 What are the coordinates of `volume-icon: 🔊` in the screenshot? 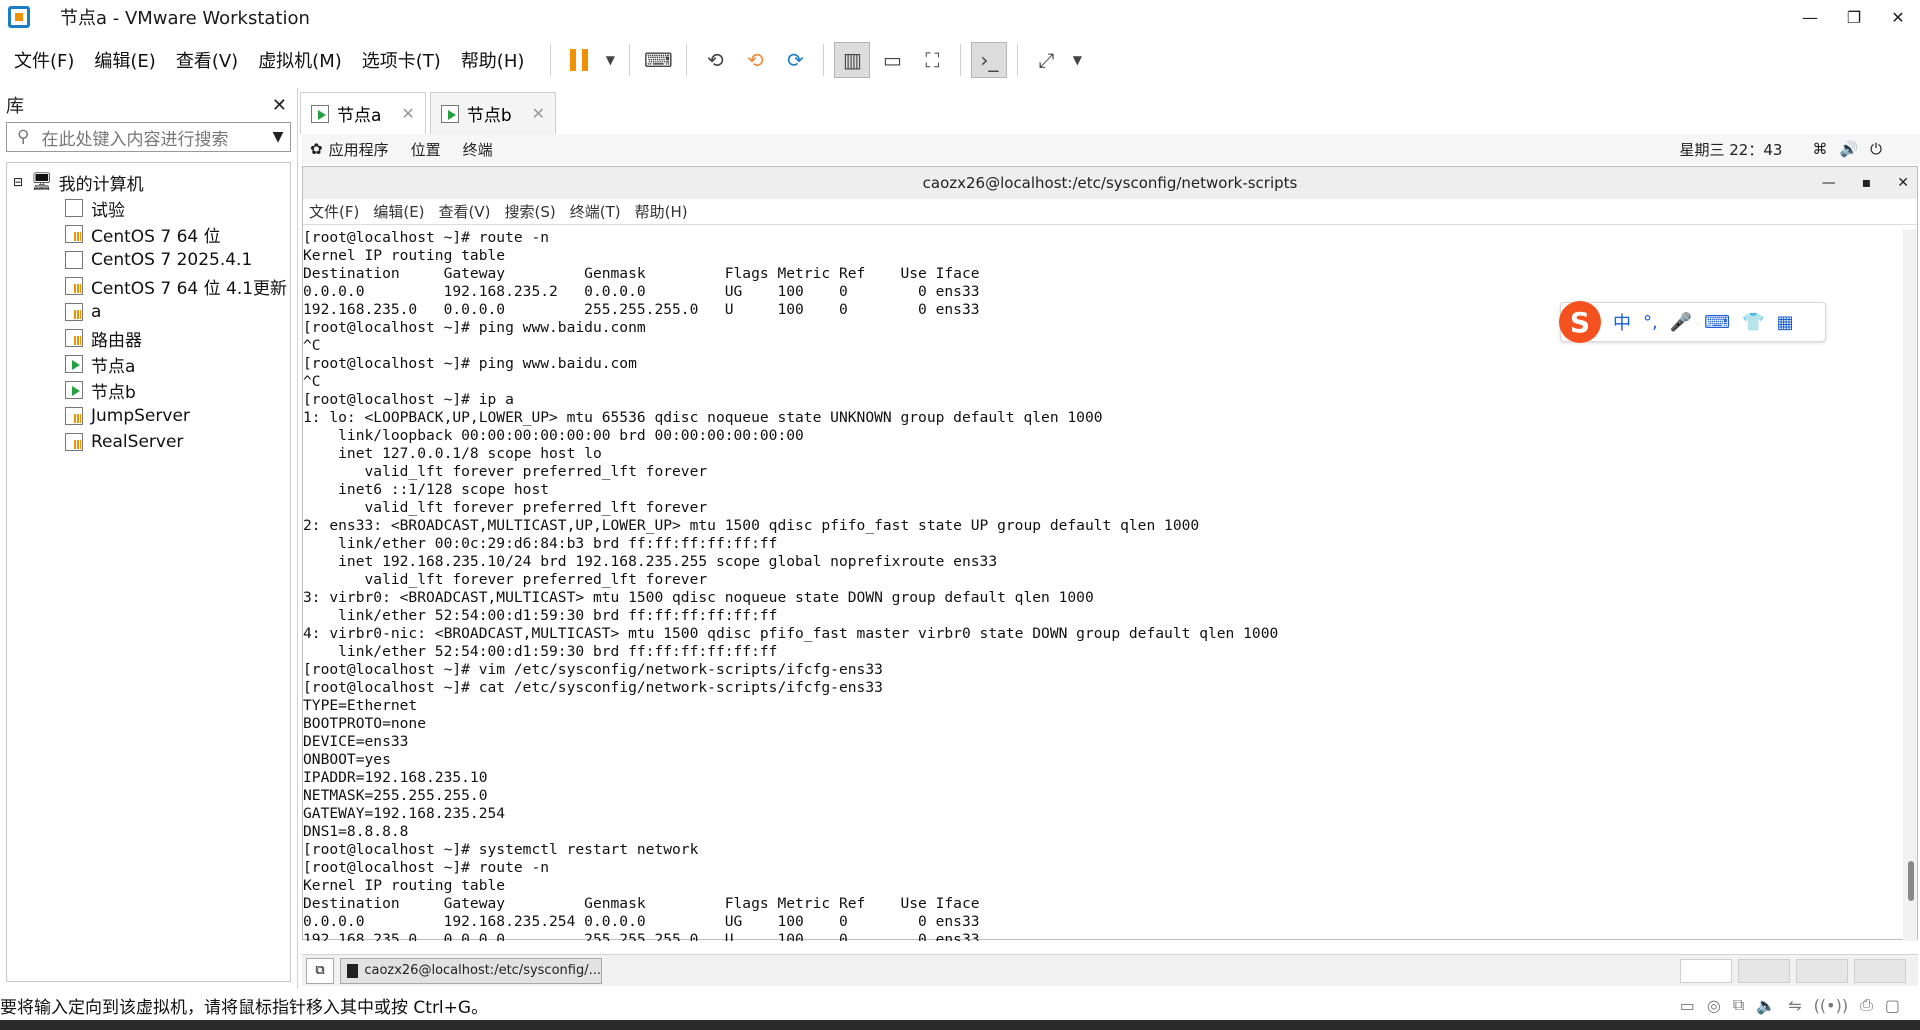 It's located at (1848, 149).